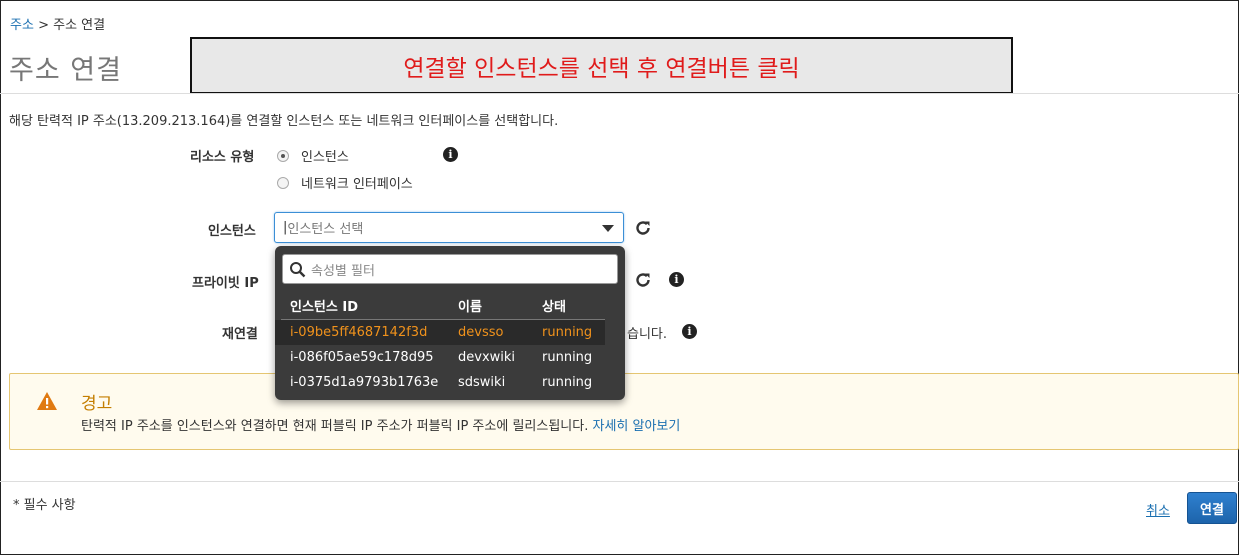  Describe the element at coordinates (440, 332) in the screenshot. I see `instance-option-row: i-09be5ff4687142f3d devsso running` at that location.